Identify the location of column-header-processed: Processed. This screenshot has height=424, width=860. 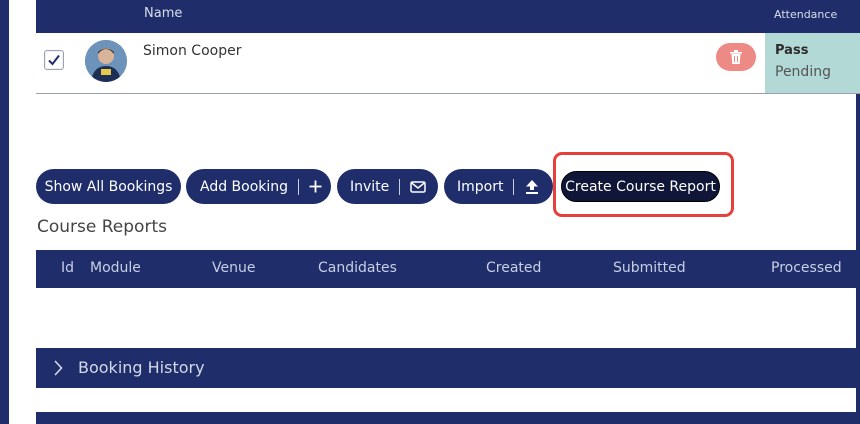
(806, 268).